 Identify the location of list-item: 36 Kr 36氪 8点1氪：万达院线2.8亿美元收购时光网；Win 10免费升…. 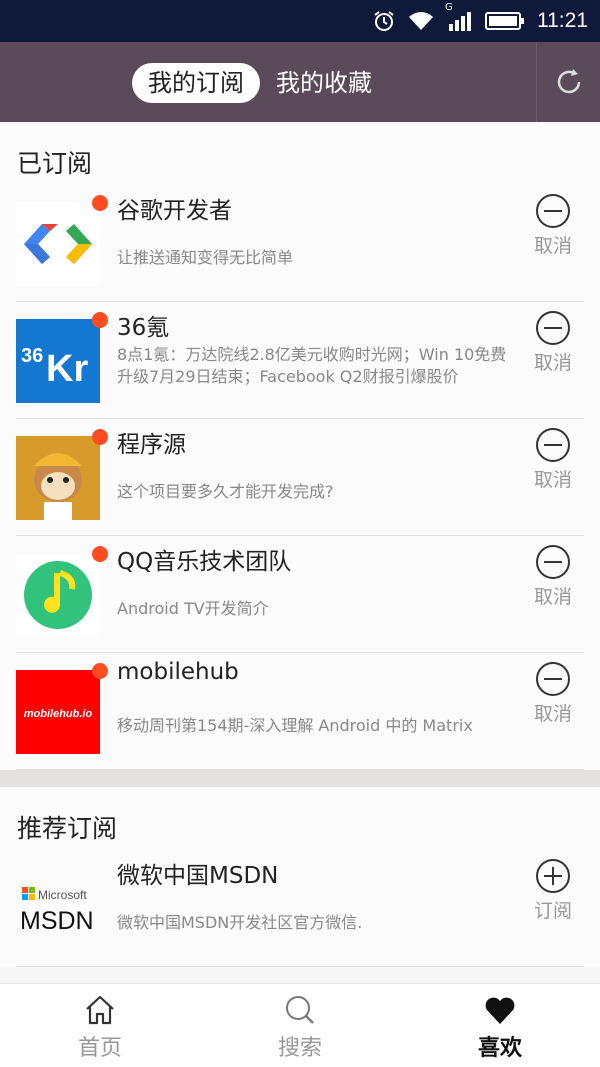
(300, 360).